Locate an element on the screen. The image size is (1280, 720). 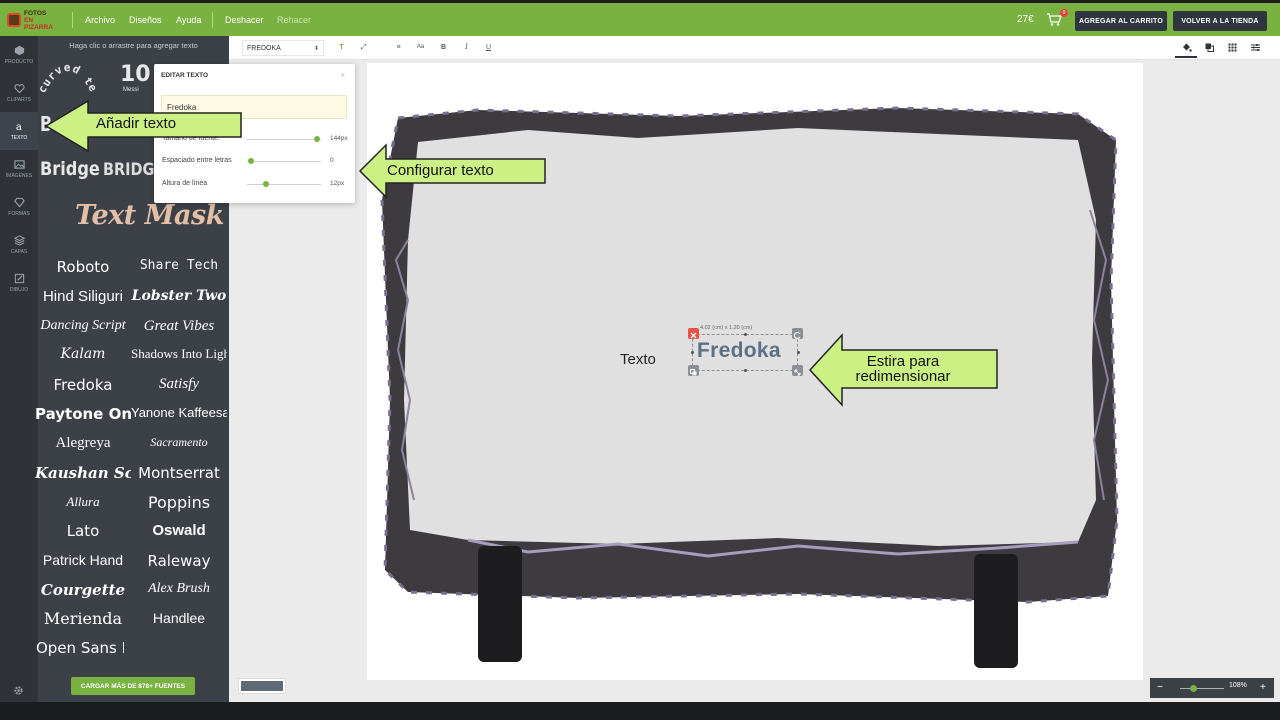
font-item: Montserrat is located at coordinates (179, 473).